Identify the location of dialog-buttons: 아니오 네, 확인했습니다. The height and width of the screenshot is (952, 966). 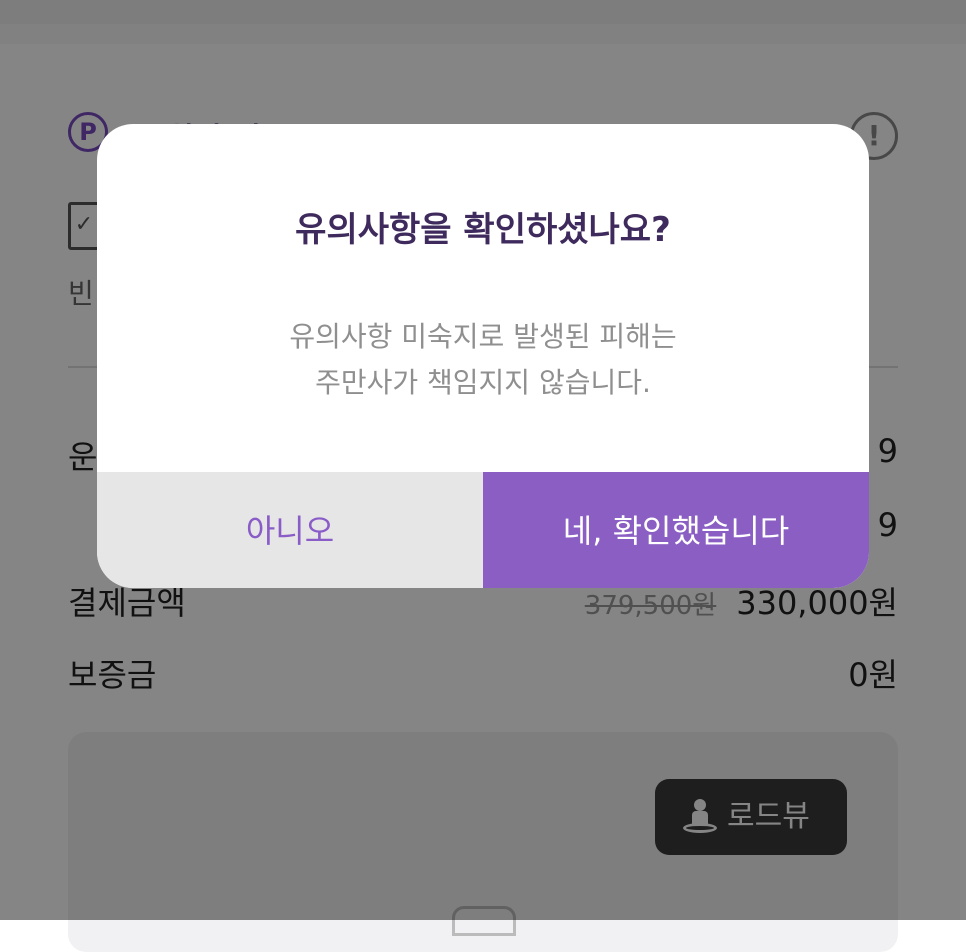
(483, 530).